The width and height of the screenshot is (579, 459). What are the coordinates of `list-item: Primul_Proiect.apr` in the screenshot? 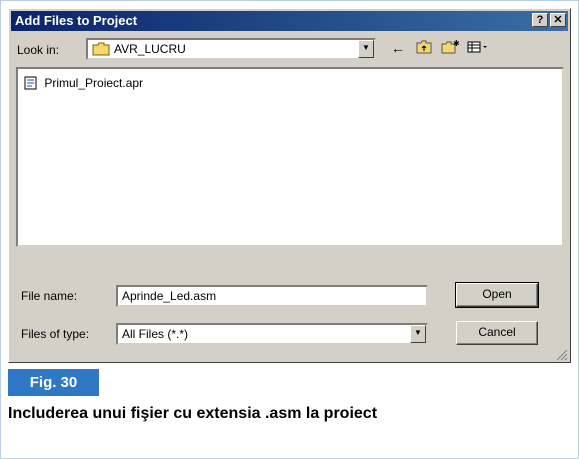 It's located at (83, 82).